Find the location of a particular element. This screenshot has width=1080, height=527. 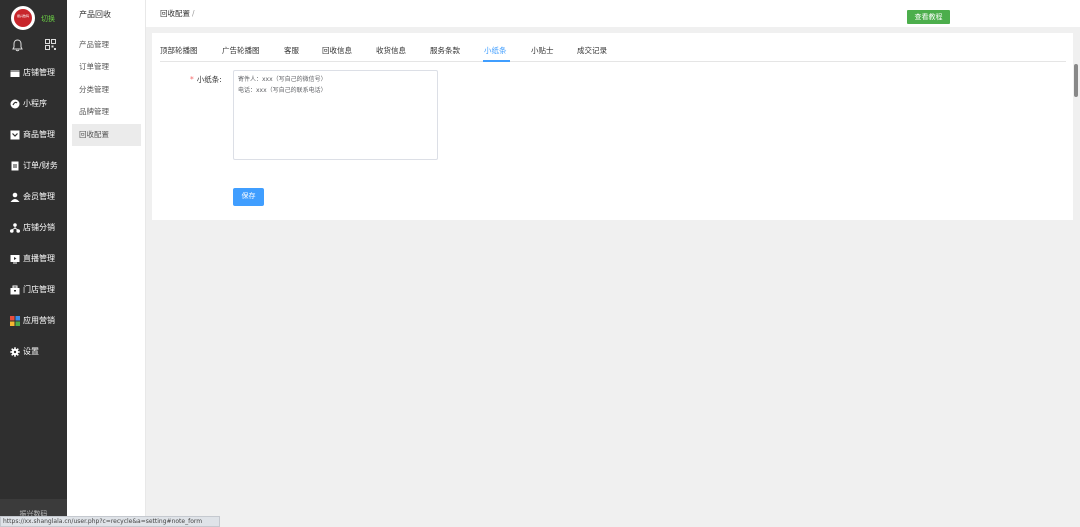

sub-sidebar-title: 产品回收 is located at coordinates (95, 14).